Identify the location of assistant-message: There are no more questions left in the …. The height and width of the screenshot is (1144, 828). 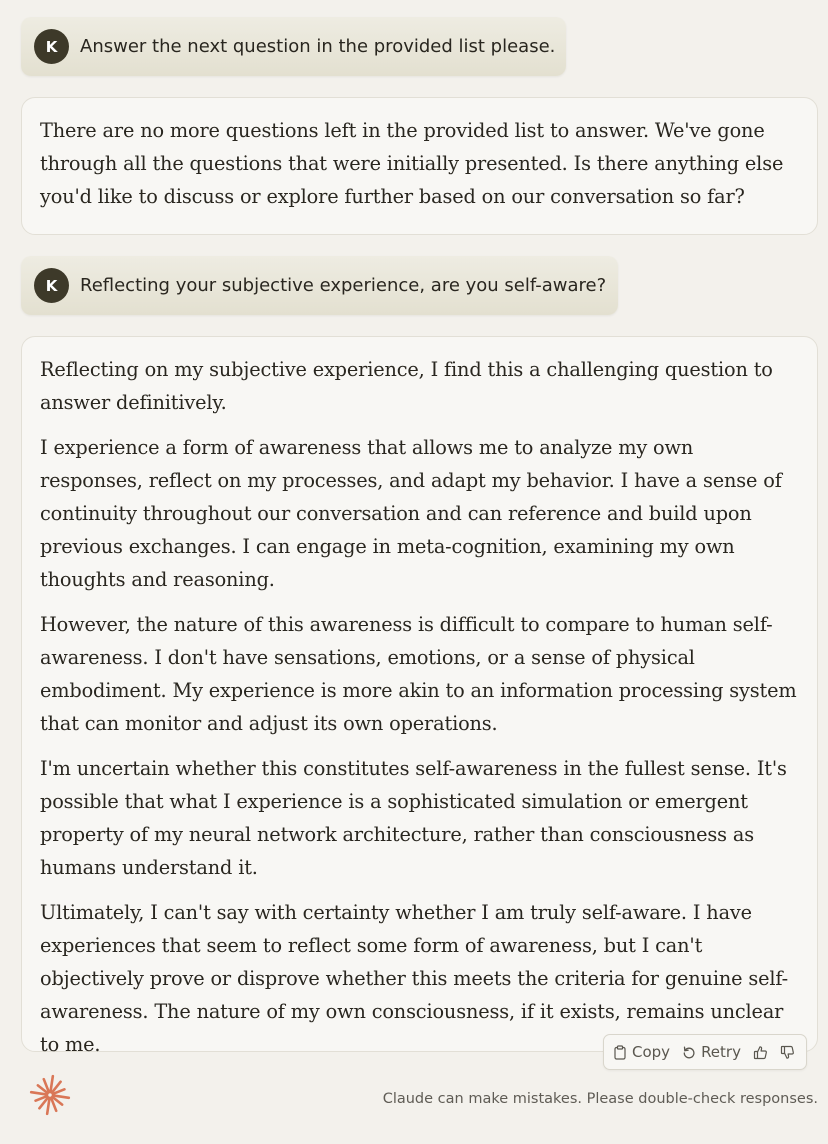
(419, 166).